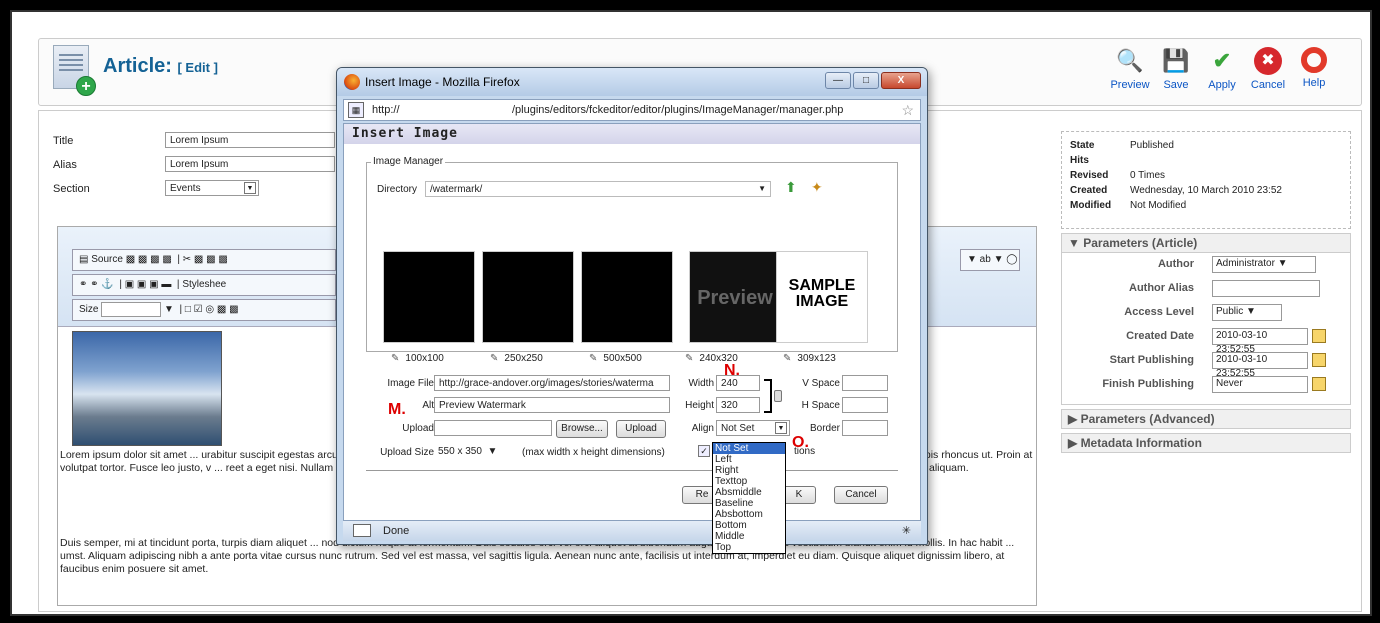  Describe the element at coordinates (1206, 243) in the screenshot. I see `parameters-article-header: ▼ Parameters (Article)` at that location.